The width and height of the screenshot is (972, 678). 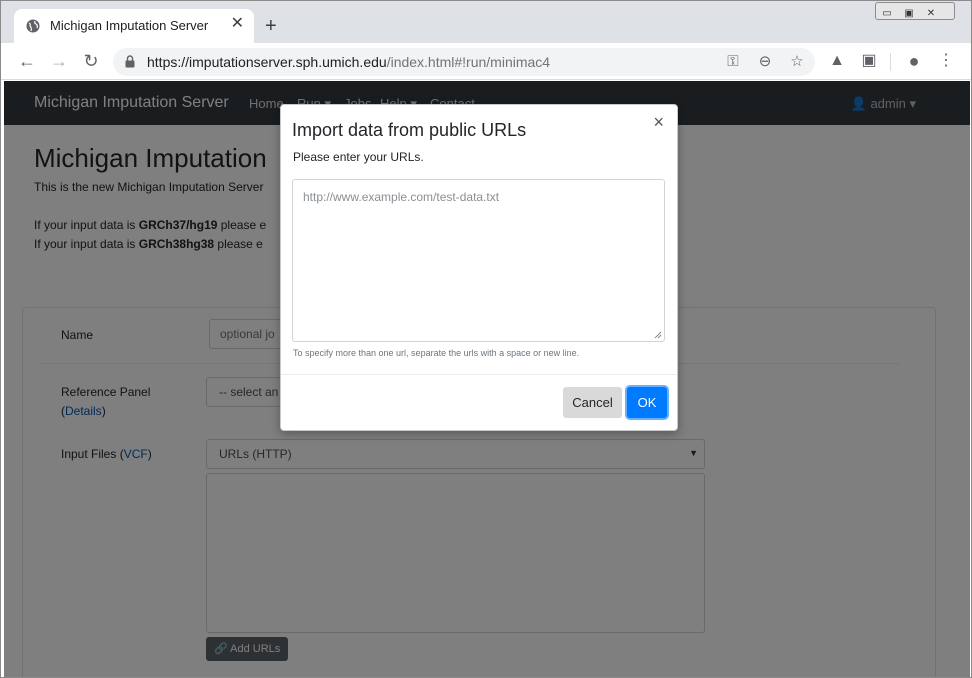 I want to click on modal-subtitle: Please enter your URLs., so click(x=358, y=157).